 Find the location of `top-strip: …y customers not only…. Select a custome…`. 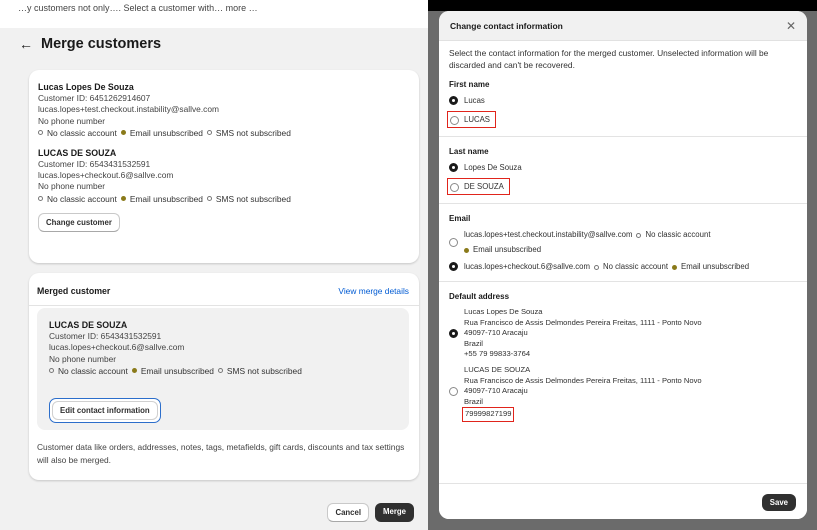

top-strip: …y customers not only…. Select a custome… is located at coordinates (214, 14).